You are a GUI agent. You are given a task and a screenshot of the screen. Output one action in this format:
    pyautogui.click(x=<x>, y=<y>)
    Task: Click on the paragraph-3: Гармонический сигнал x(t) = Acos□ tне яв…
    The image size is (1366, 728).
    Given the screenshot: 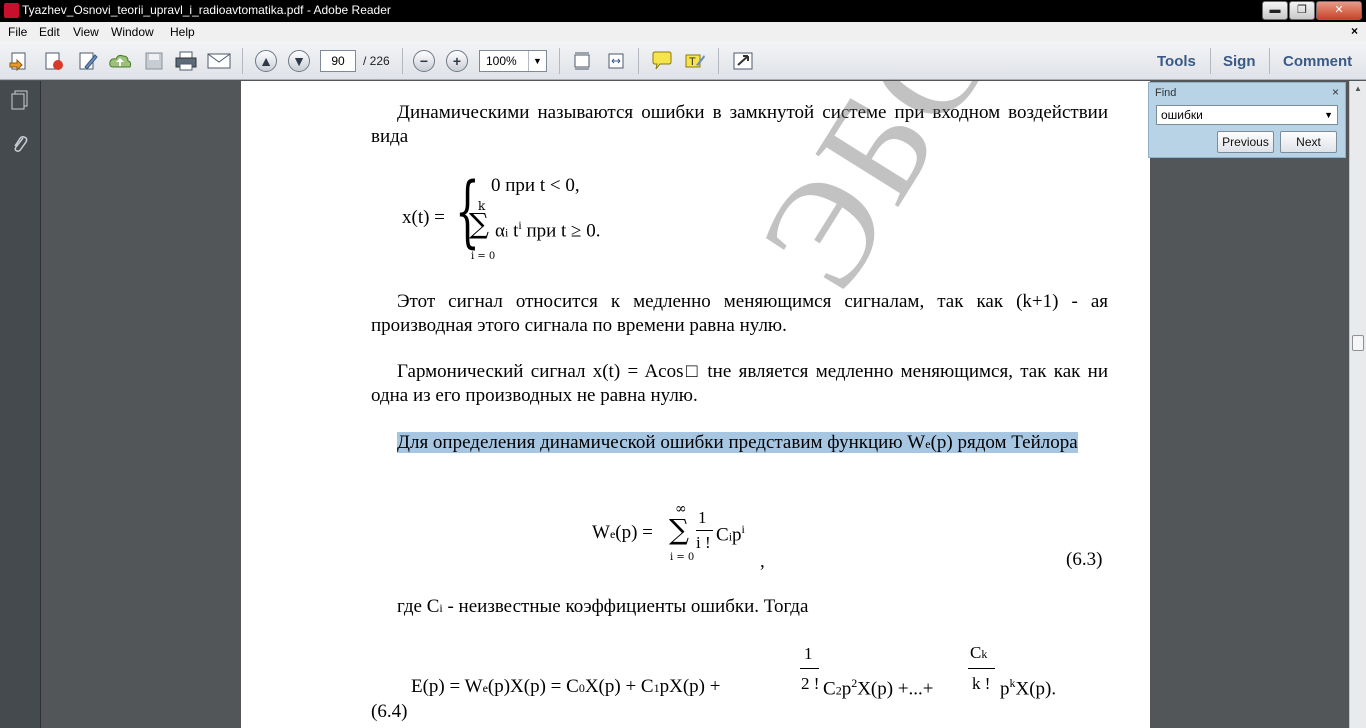 What is the action you would take?
    pyautogui.click(x=739, y=383)
    